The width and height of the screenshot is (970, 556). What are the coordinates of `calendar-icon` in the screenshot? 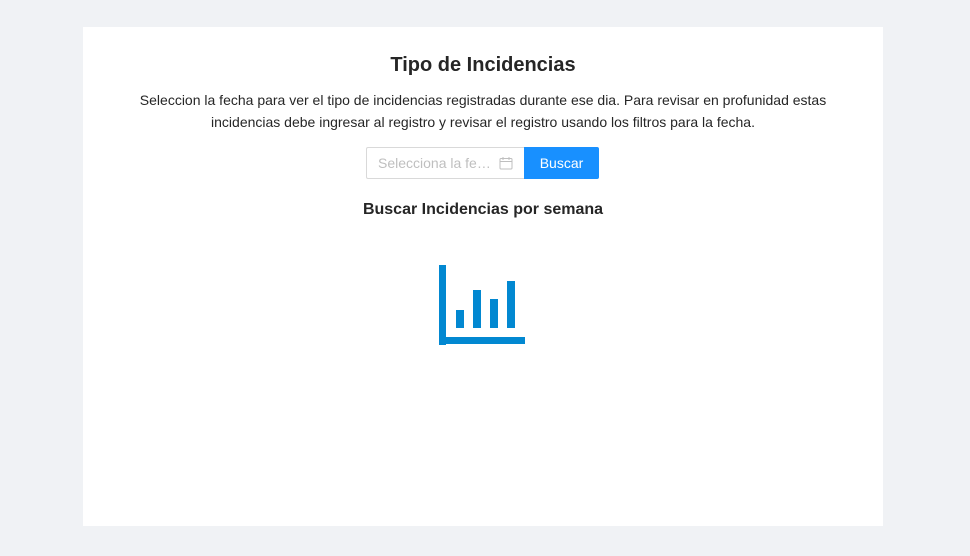 It's located at (506, 163).